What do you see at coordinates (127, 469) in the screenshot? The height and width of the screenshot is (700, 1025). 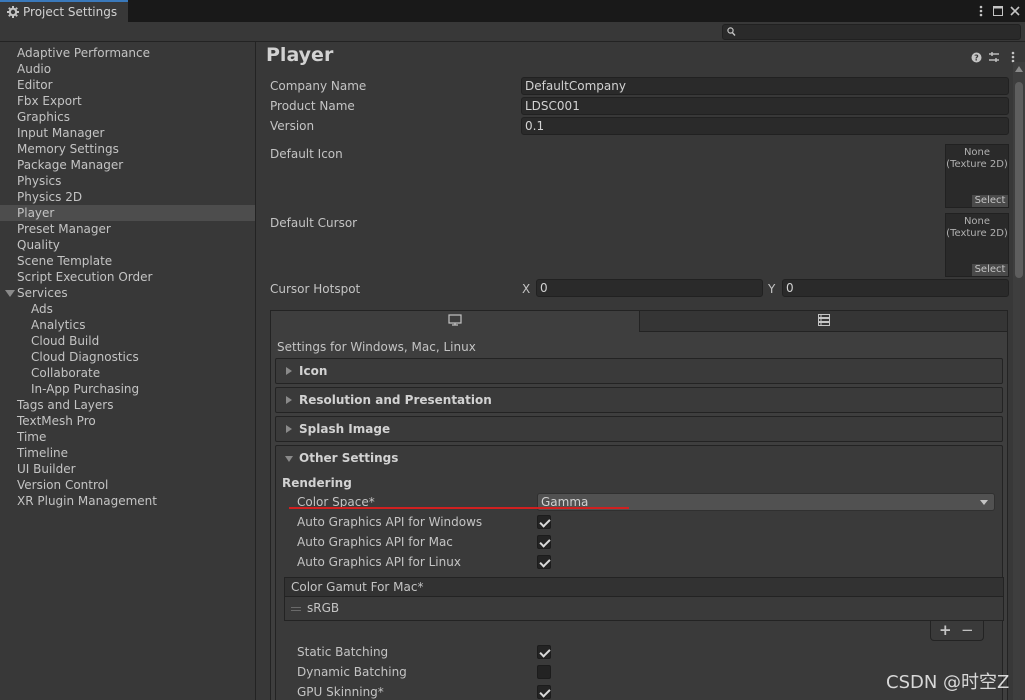 I see `sidebar-item-ui-builder: UI Builder` at bounding box center [127, 469].